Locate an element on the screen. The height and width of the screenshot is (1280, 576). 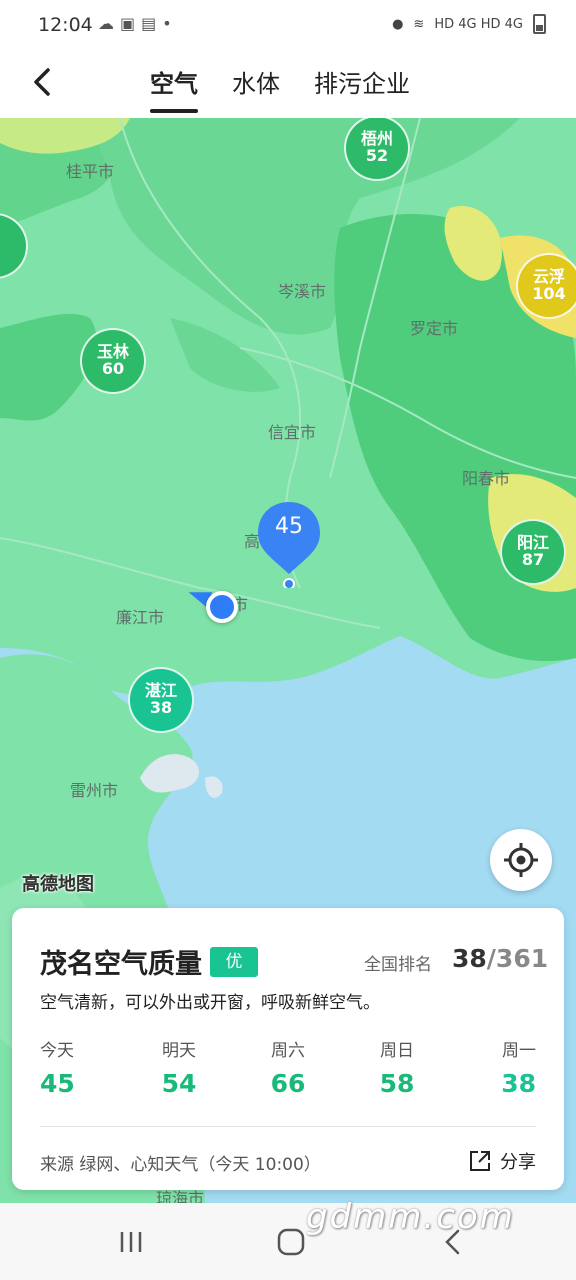
status-right: ● ≋ HD 4G HD 4G is located at coordinates (469, 24).